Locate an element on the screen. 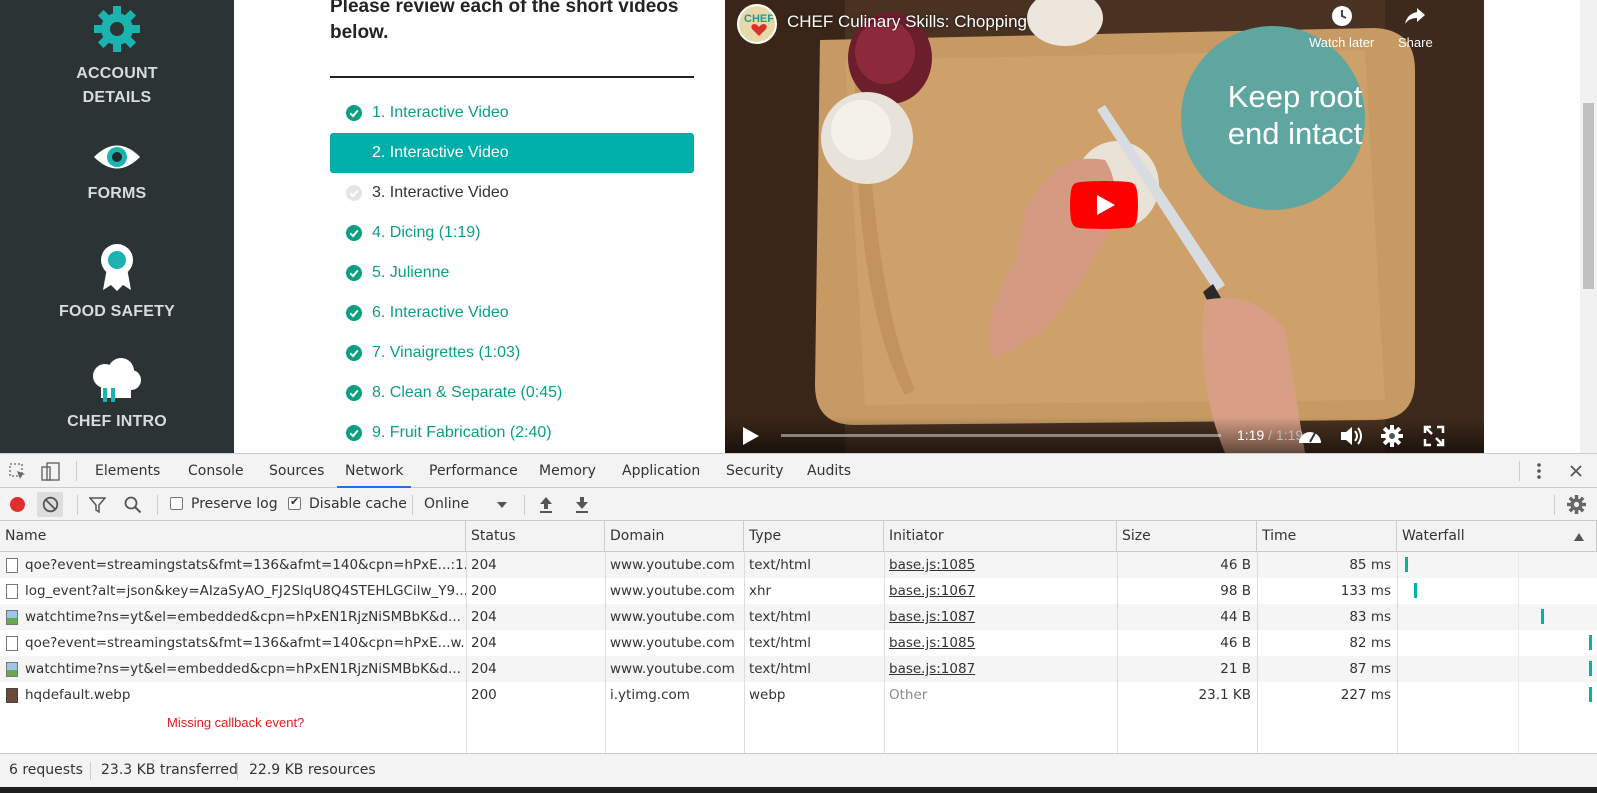  column-header-waterfall: Waterfall is located at coordinates (1497, 536).